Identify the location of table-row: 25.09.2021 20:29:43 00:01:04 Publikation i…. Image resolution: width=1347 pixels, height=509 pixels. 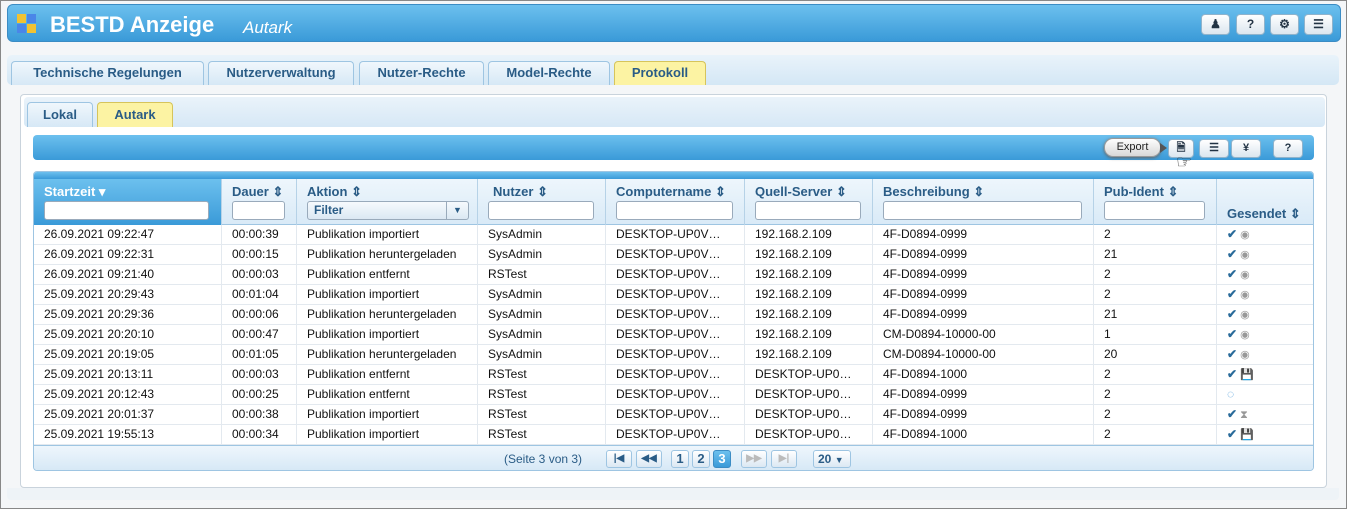
(673, 295).